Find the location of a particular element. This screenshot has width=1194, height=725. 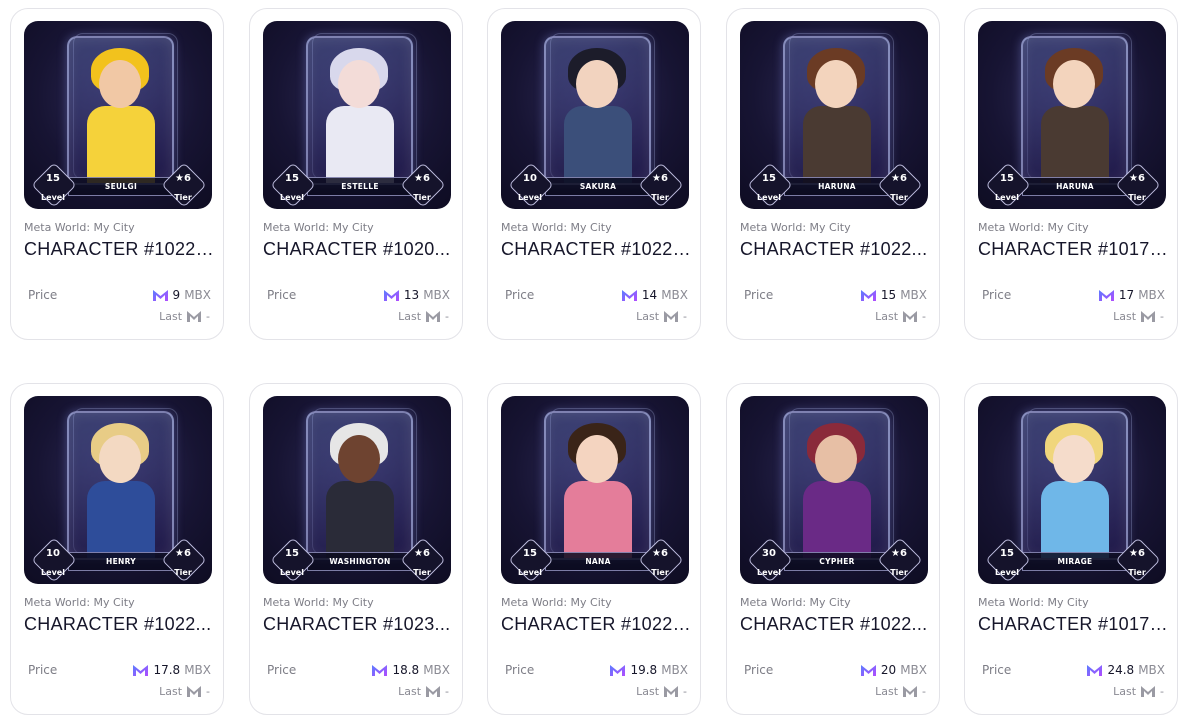

price-amount: 9 is located at coordinates (176, 295).